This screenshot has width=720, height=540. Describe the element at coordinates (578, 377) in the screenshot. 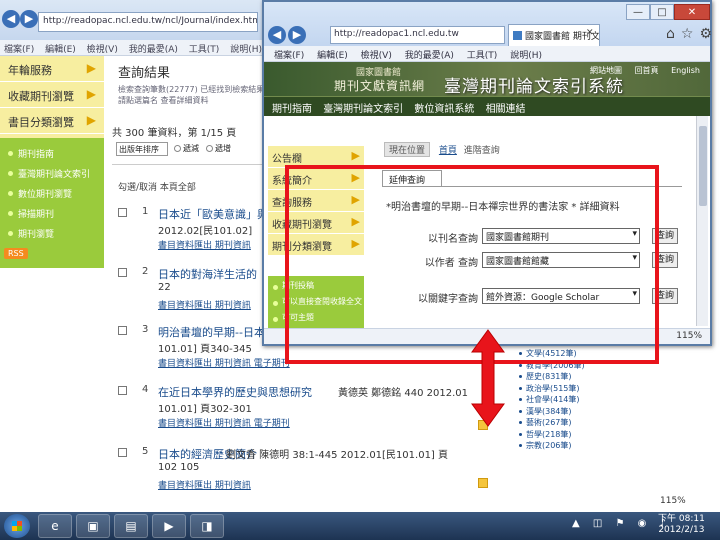

I see `category-link: 歷史(831筆)` at that location.